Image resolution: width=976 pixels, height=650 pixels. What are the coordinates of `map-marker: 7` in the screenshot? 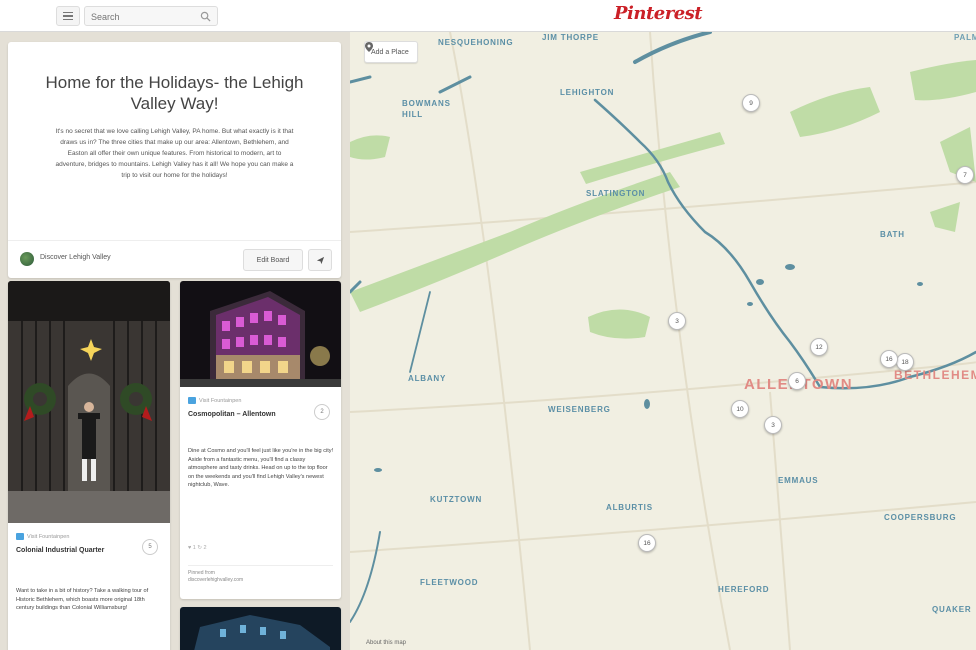 It's located at (965, 175).